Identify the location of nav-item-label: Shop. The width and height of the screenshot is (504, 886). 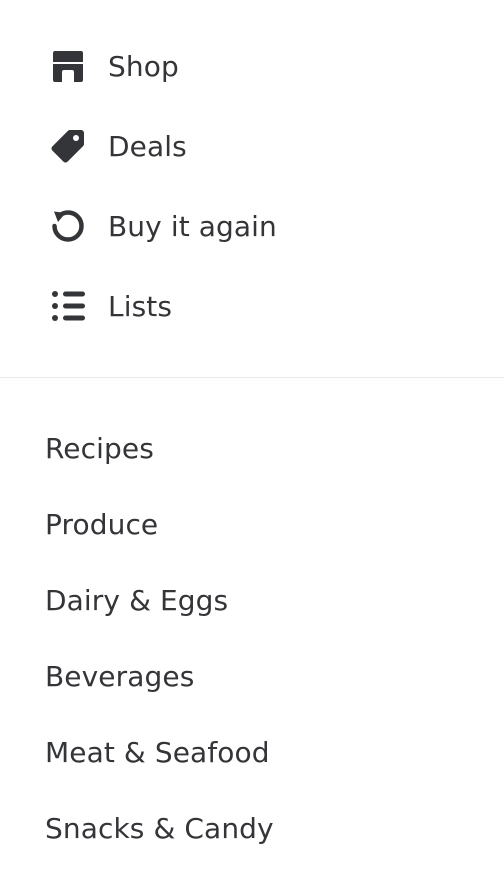
(143, 66).